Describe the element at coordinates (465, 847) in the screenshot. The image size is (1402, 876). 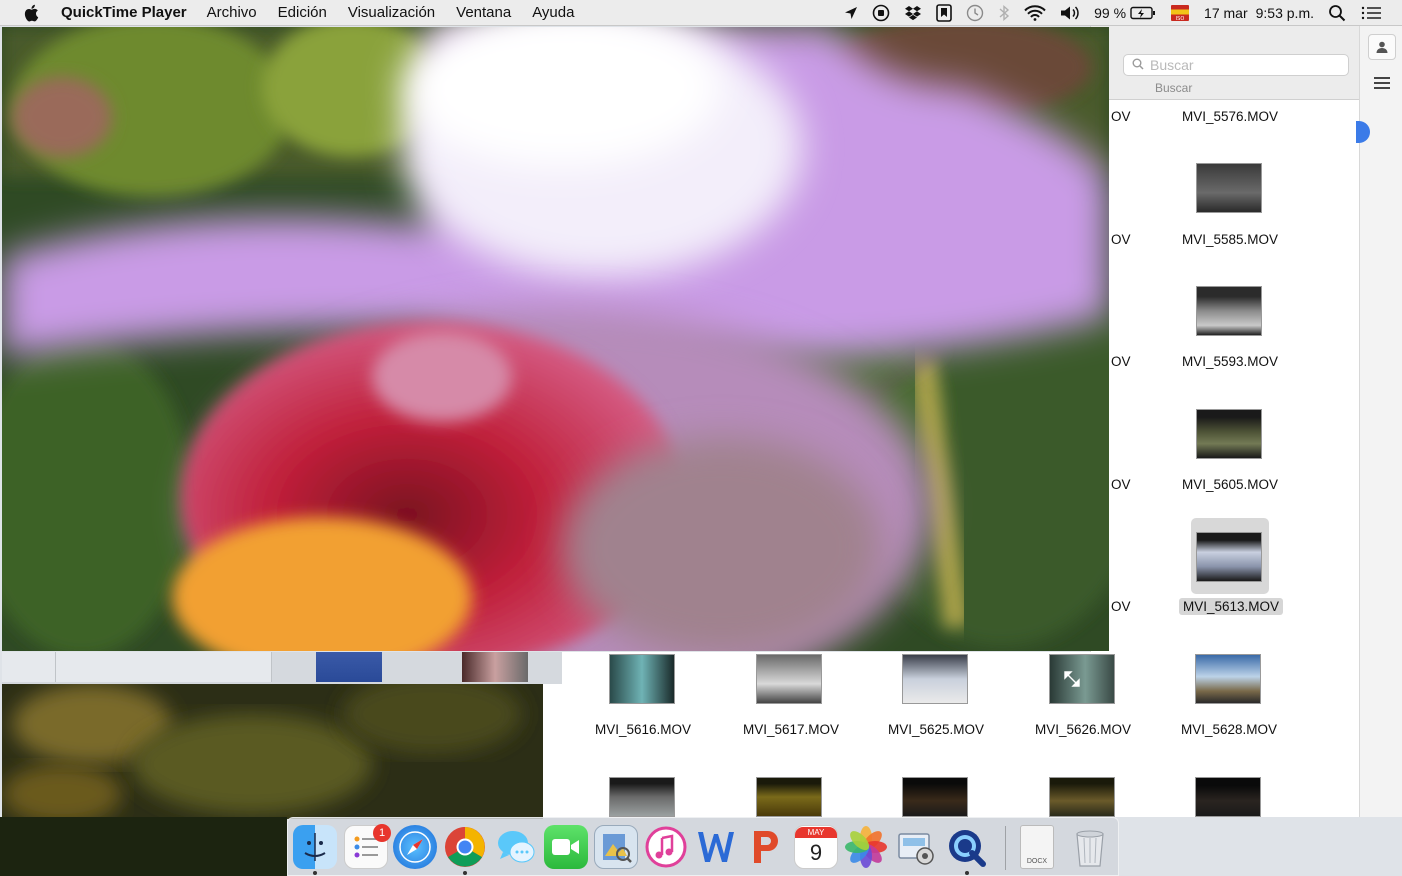
I see `chrome-dock-icon` at that location.